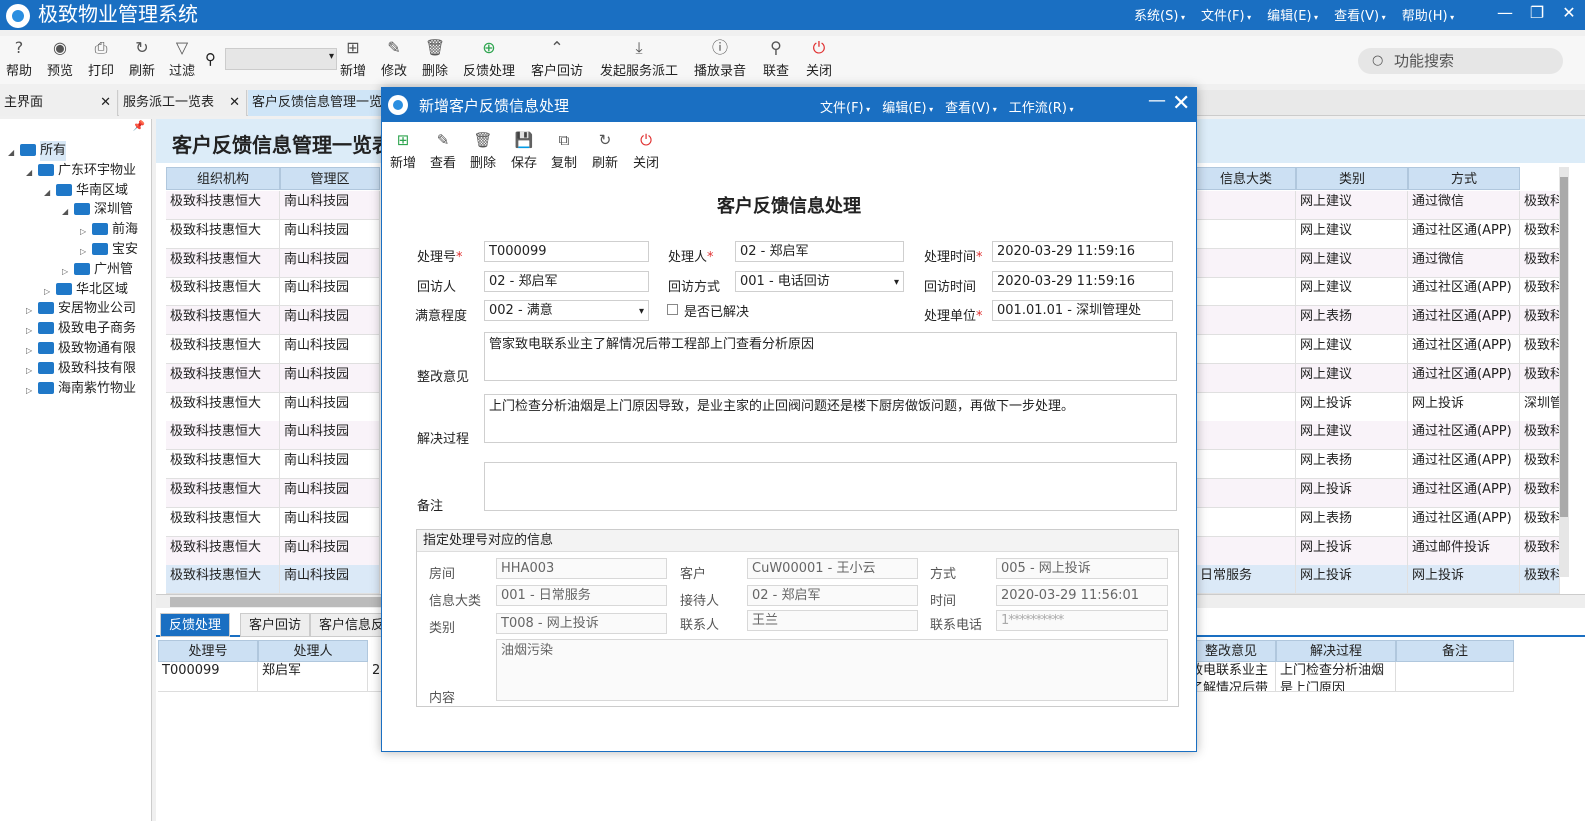  I want to click on tree-node: ▷ 安居物业公司, so click(81, 309).